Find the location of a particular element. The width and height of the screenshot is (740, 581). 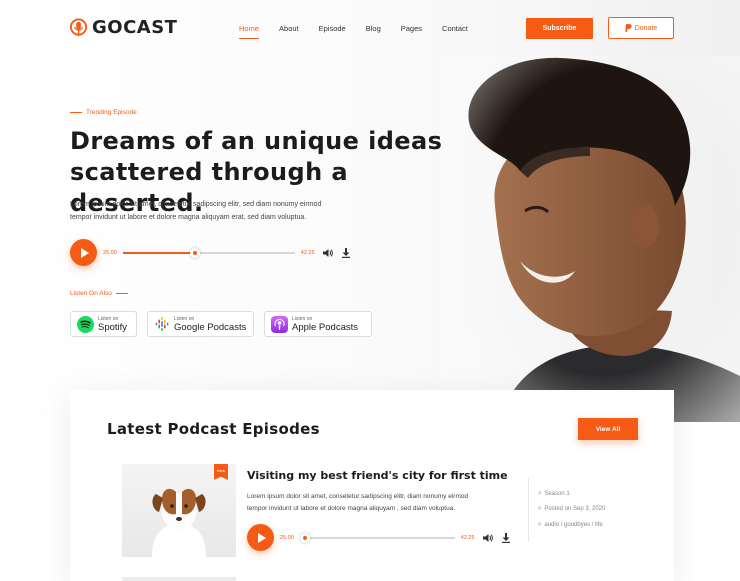

hero-play-button is located at coordinates (83, 252).